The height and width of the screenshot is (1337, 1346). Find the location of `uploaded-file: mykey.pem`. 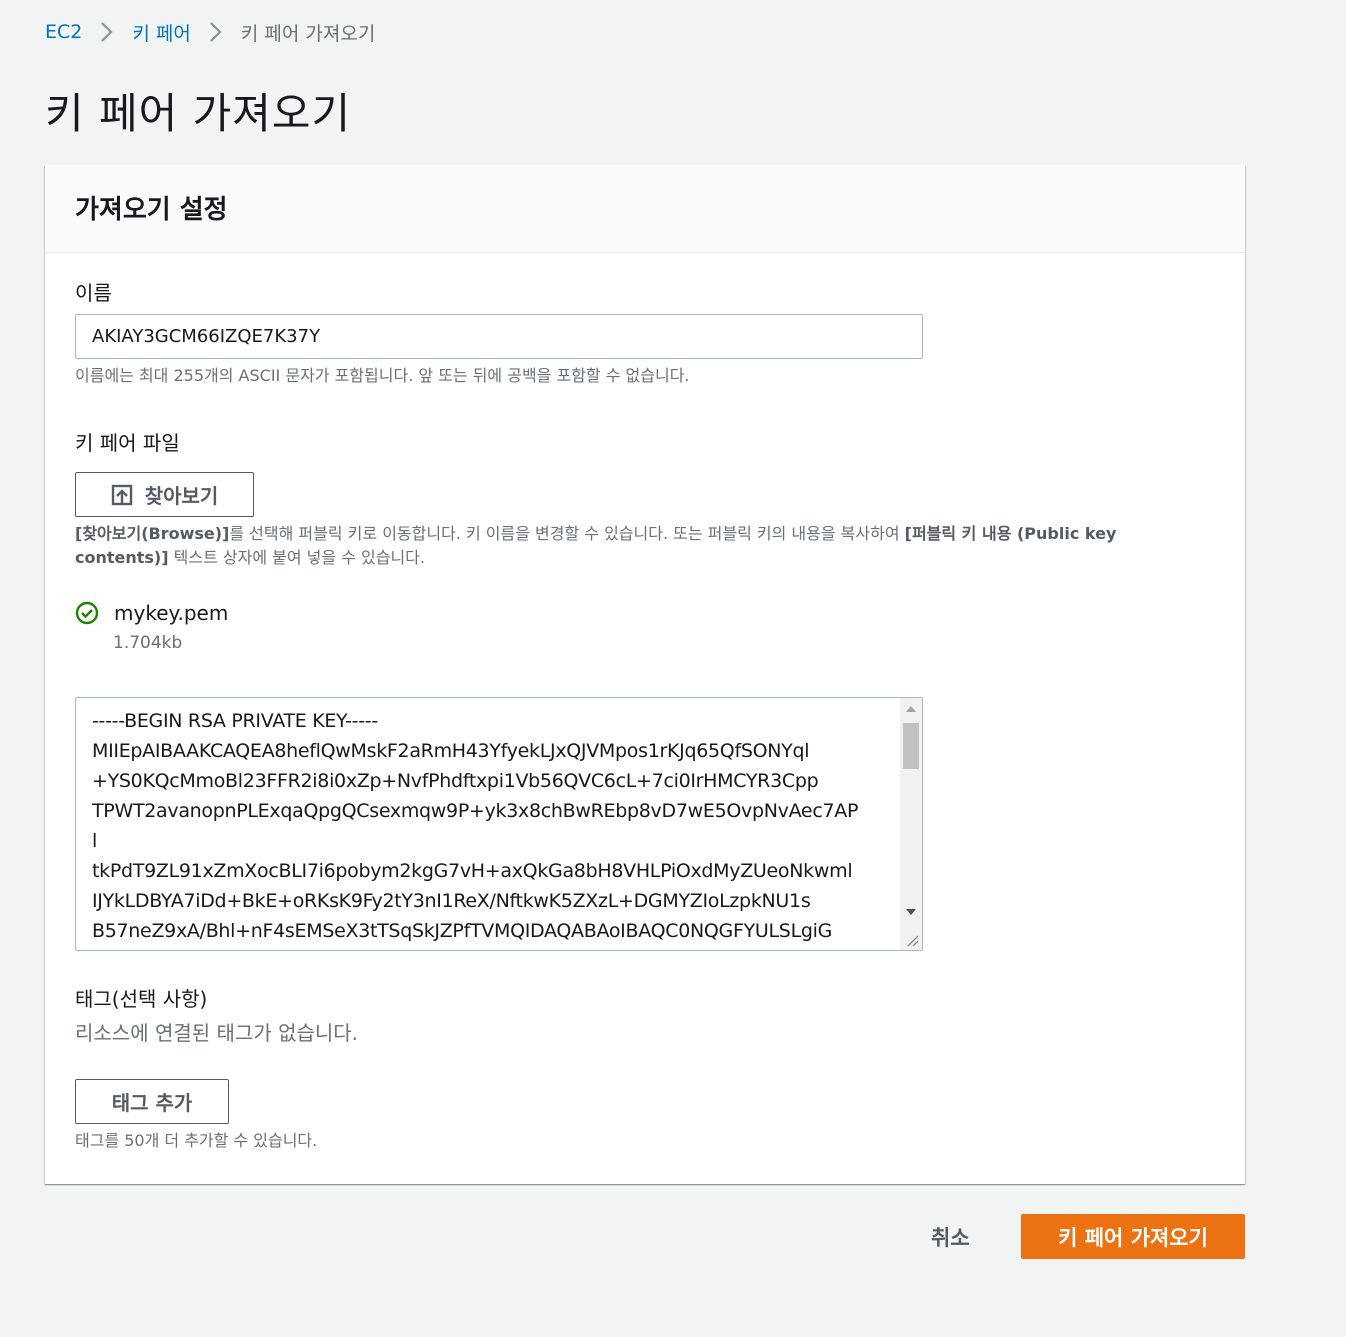

uploaded-file: mykey.pem is located at coordinates (151, 613).